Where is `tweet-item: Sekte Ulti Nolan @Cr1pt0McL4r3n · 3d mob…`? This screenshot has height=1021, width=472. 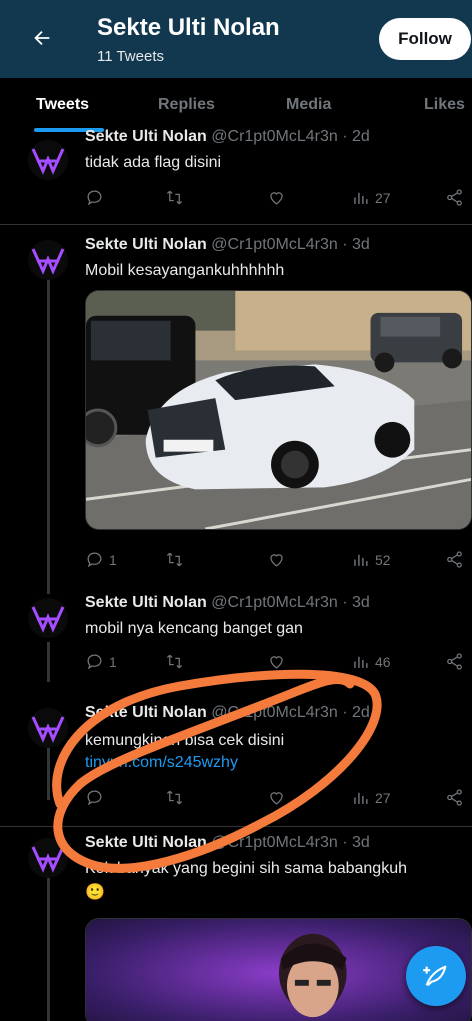
tweet-item: Sekte Ulti Nolan @Cr1pt0McL4r3n · 3d mob… is located at coordinates (236, 636).